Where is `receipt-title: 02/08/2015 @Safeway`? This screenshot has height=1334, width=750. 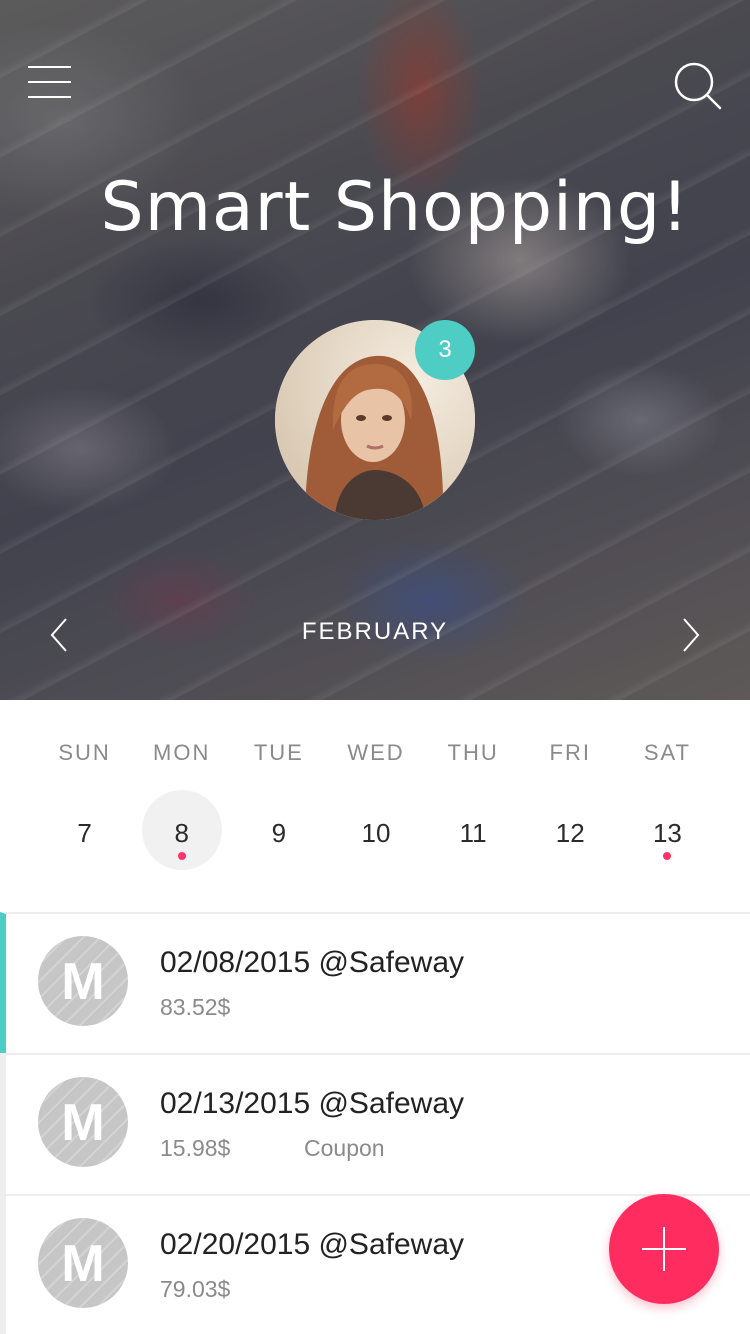
receipt-title: 02/08/2015 @Safeway is located at coordinates (312, 962).